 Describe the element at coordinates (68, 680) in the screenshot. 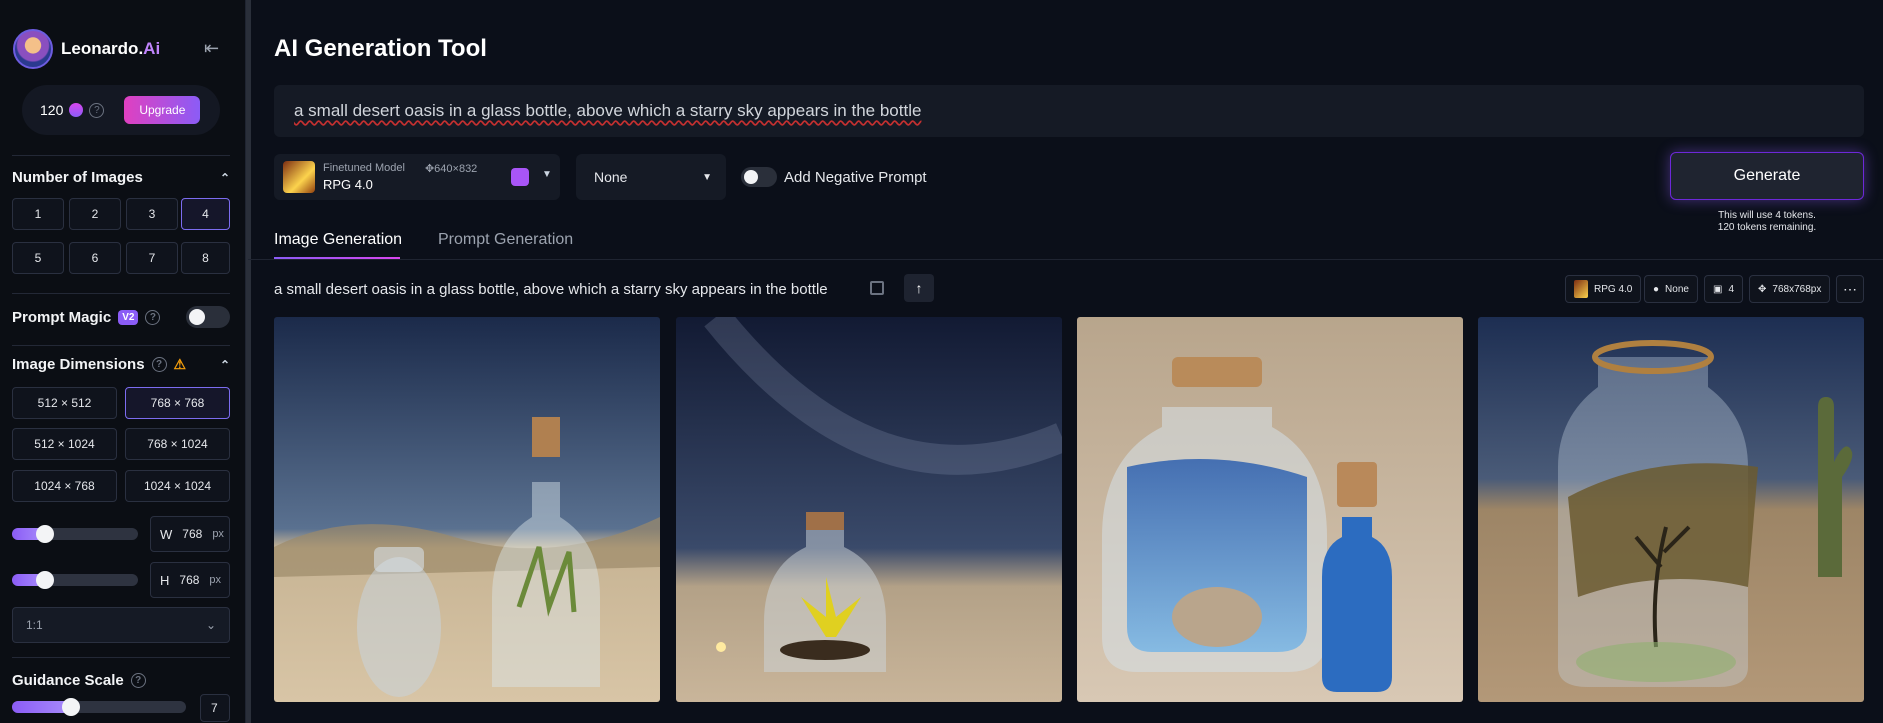

I see `section-title: Guidance Scale` at that location.